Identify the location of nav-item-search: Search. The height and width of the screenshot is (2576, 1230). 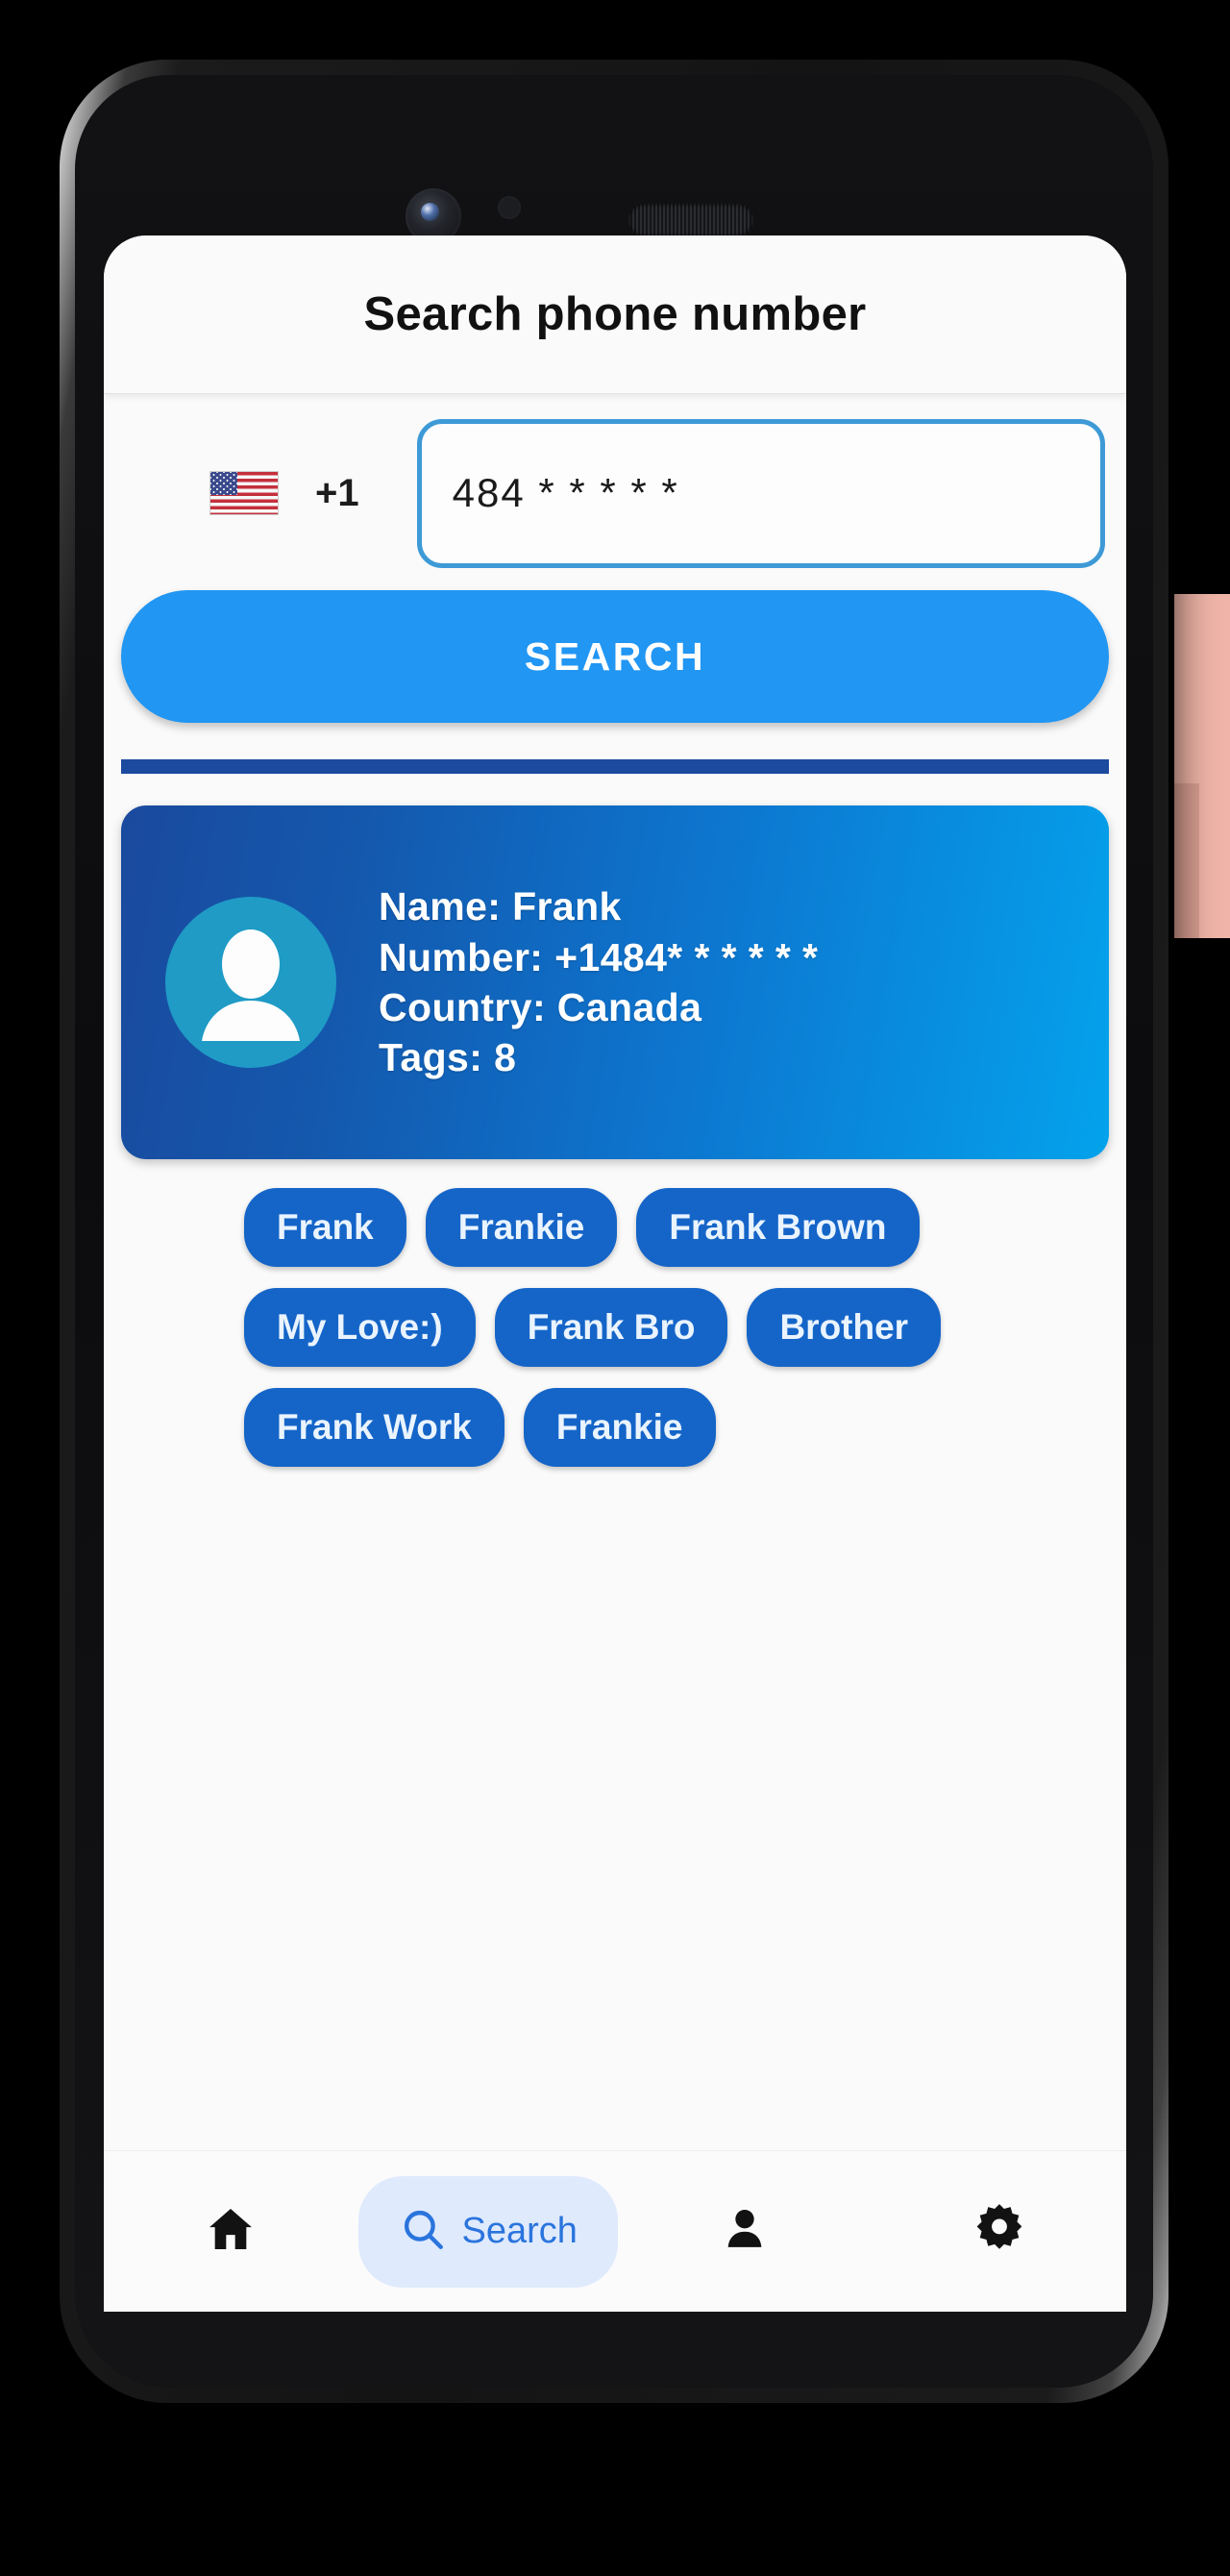
(488, 2232).